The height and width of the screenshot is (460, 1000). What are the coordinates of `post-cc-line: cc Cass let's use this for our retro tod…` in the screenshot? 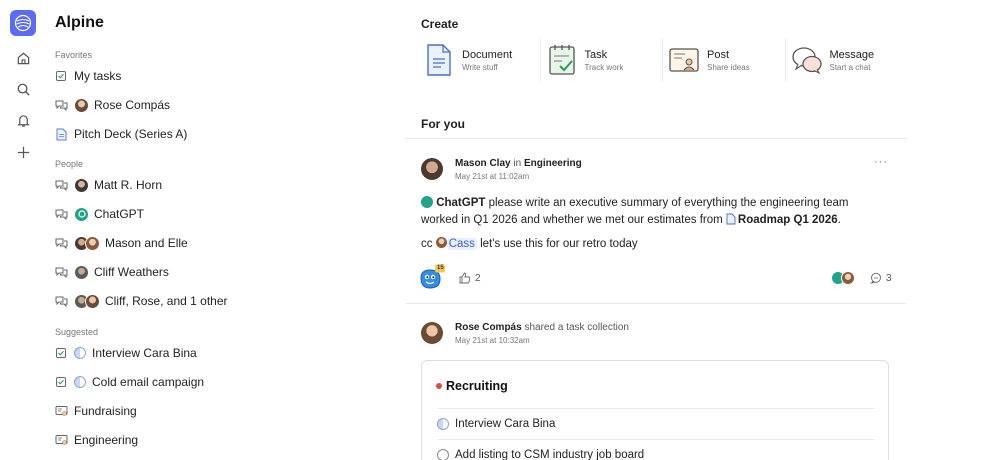 It's located at (656, 244).